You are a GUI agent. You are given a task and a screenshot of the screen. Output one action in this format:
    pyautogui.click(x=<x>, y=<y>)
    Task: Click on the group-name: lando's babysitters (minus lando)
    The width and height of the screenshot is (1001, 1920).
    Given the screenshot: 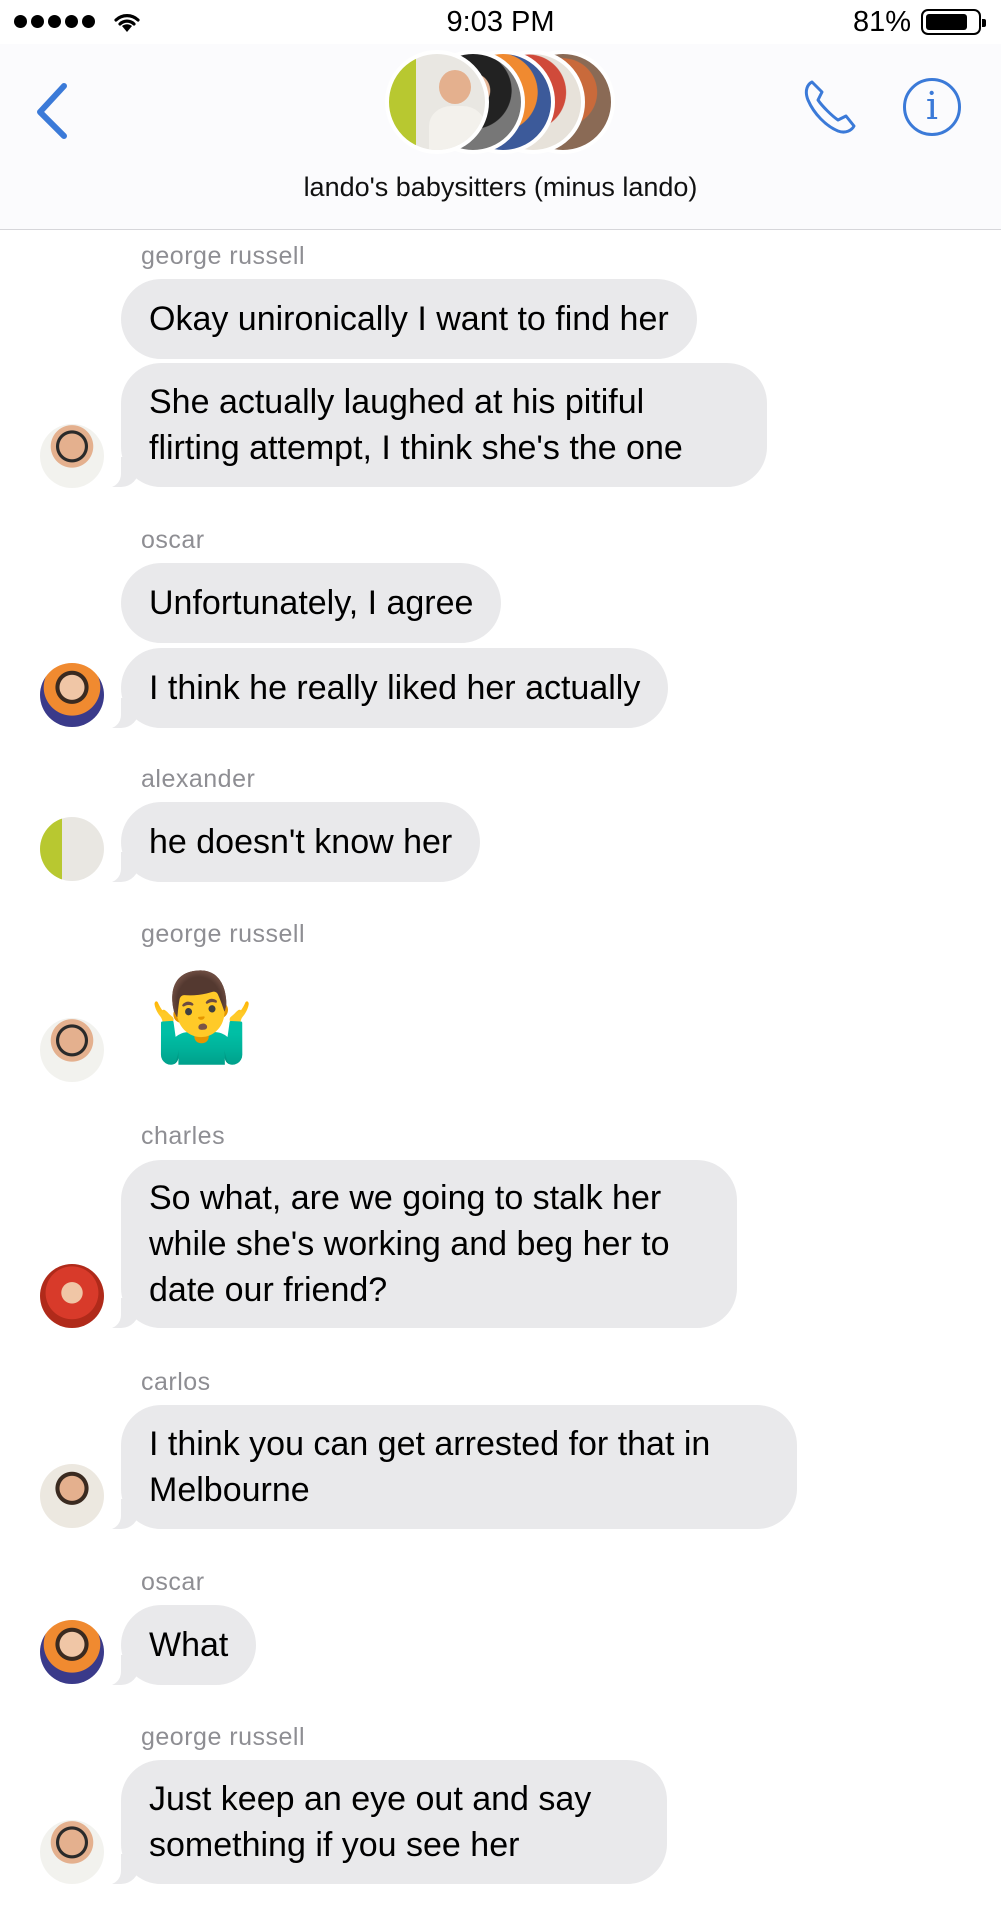 What is the action you would take?
    pyautogui.click(x=500, y=187)
    